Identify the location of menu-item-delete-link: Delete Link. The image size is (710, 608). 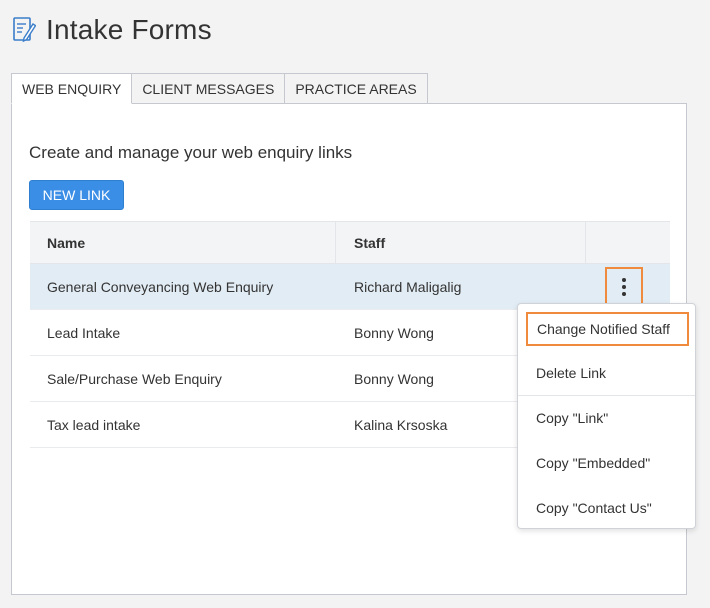
(607, 374).